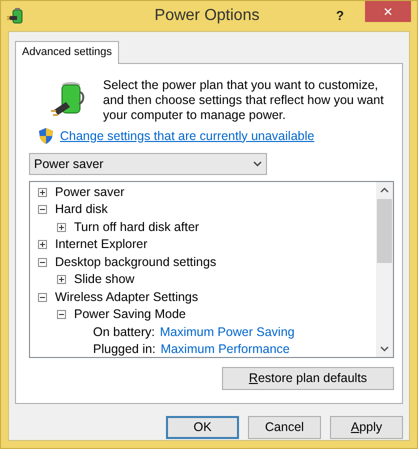 Image resolution: width=418 pixels, height=449 pixels. Describe the element at coordinates (148, 164) in the screenshot. I see `plan-dropdown: Power saver` at that location.